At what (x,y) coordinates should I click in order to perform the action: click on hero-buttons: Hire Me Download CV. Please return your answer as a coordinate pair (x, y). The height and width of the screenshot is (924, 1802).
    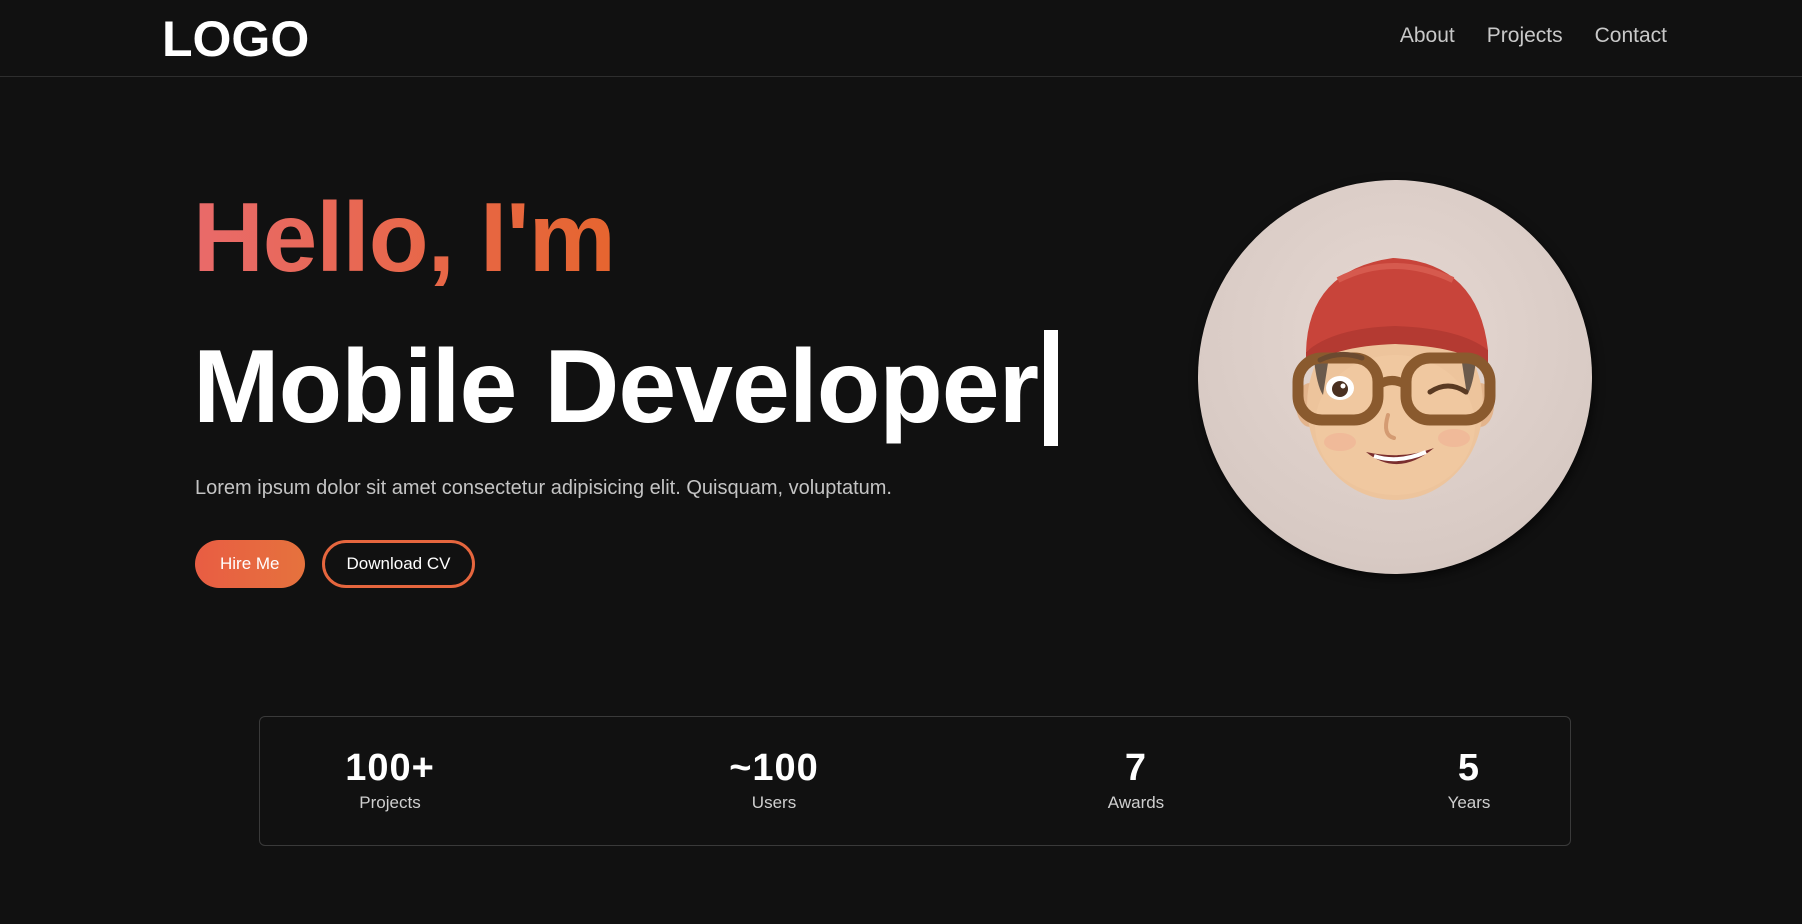
    Looking at the image, I should click on (335, 564).